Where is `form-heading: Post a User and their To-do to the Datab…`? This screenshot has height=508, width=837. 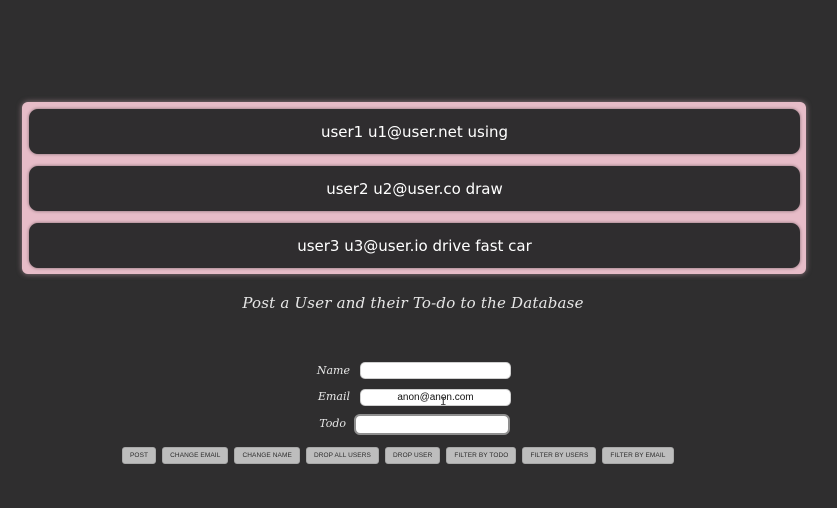
form-heading: Post a User and their To-do to the Datab… is located at coordinates (413, 303).